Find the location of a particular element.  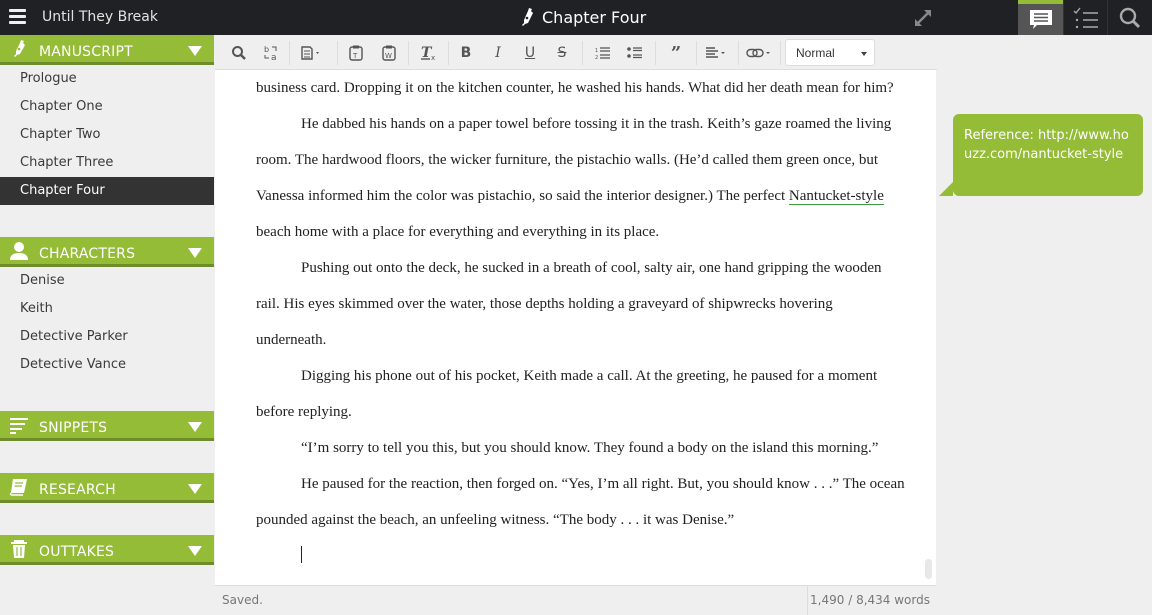

section-label: MANUSCRIPT is located at coordinates (86, 52).